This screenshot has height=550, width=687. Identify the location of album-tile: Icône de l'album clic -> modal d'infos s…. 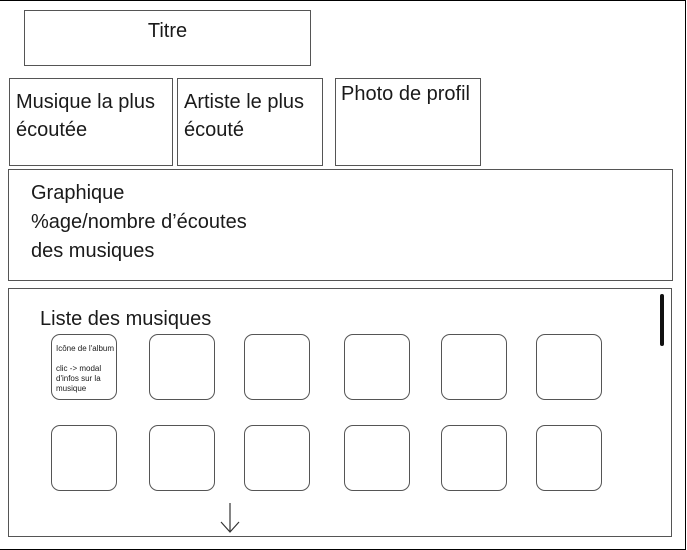
(84, 367).